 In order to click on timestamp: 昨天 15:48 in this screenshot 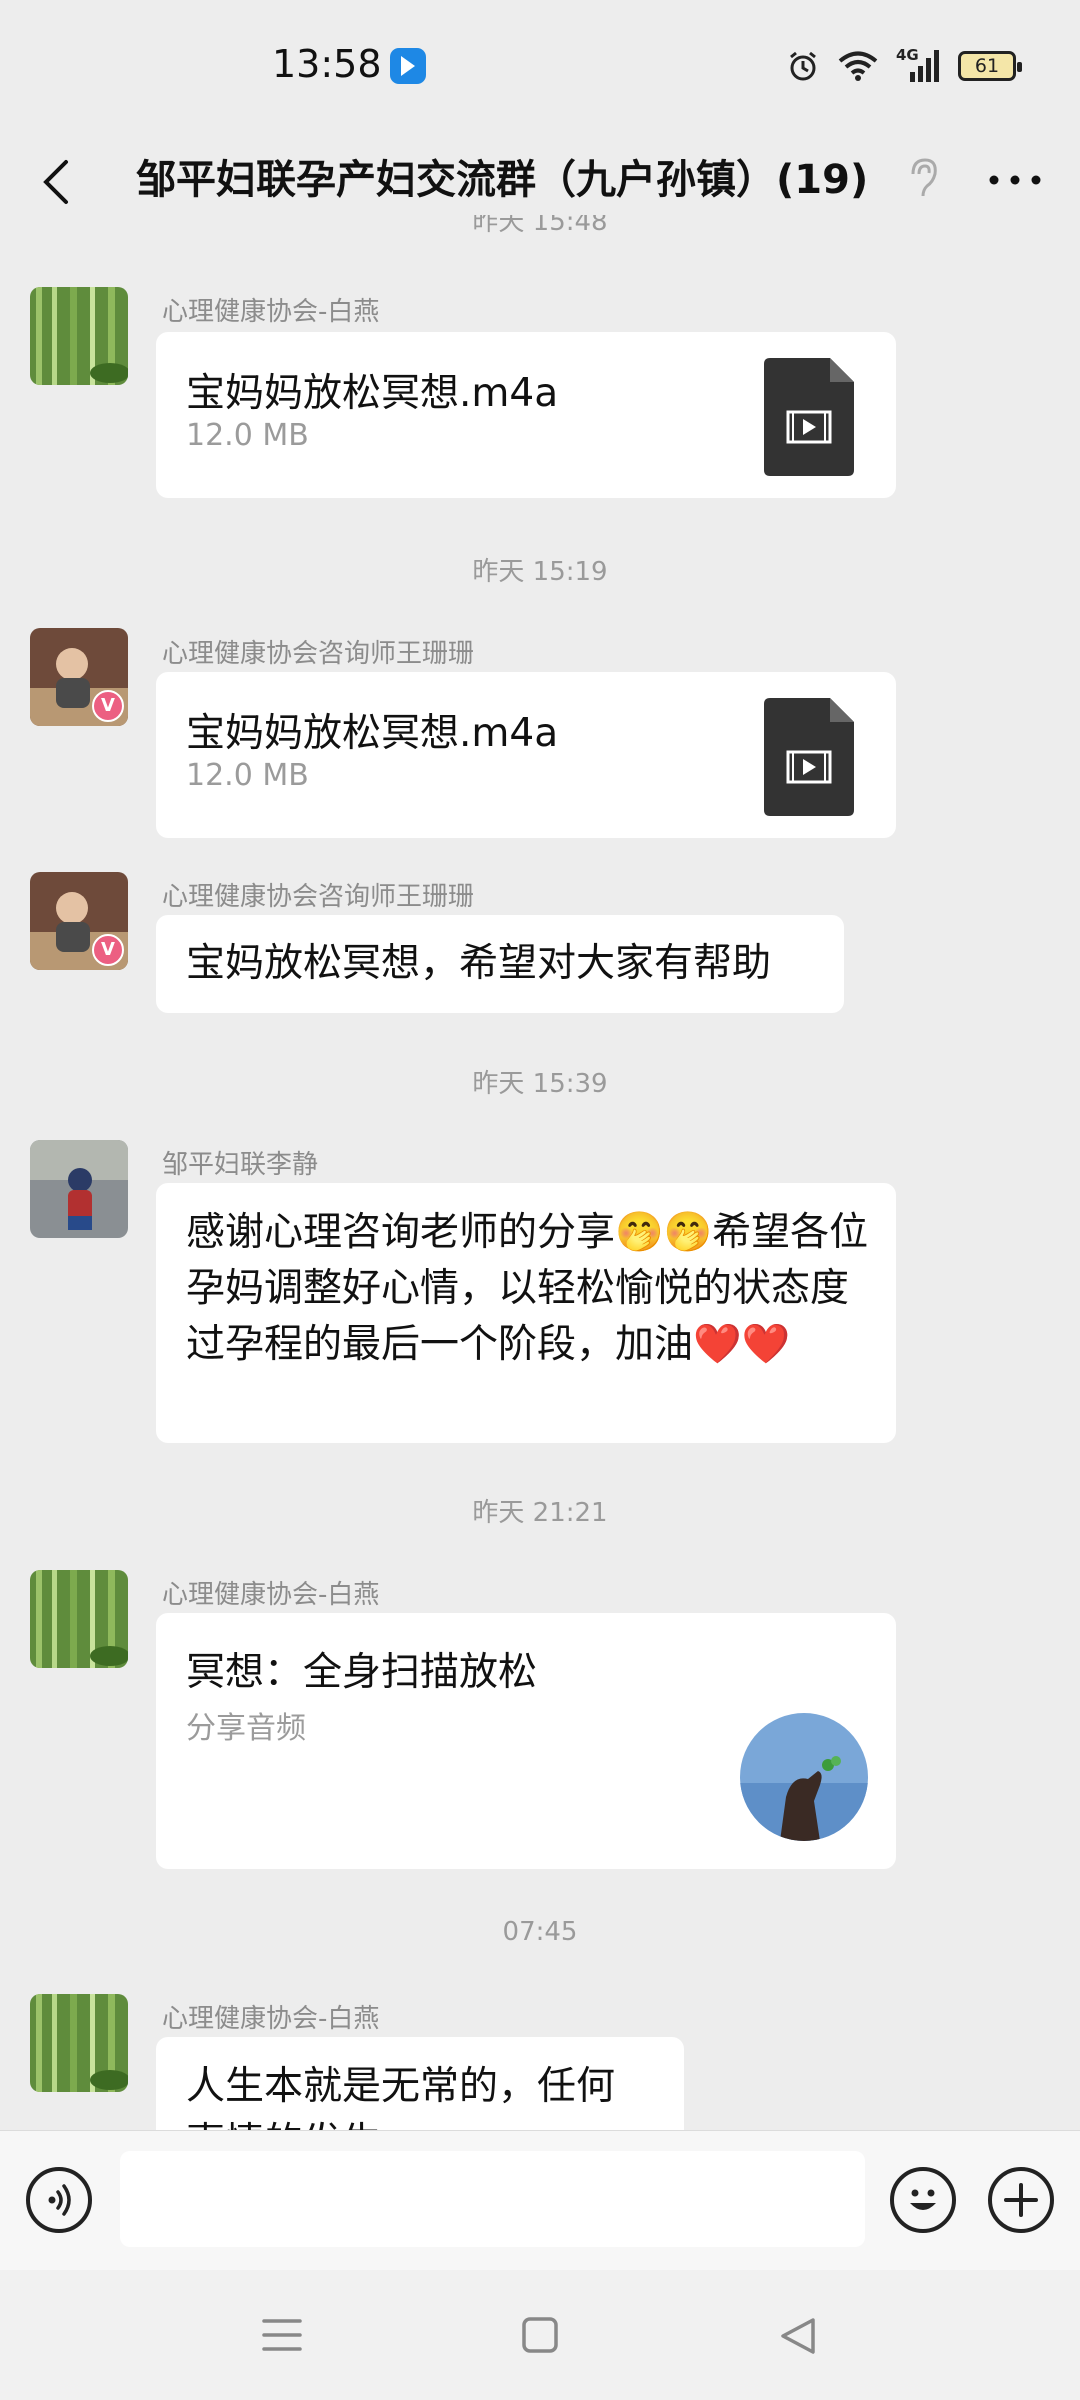, I will do `click(540, 226)`.